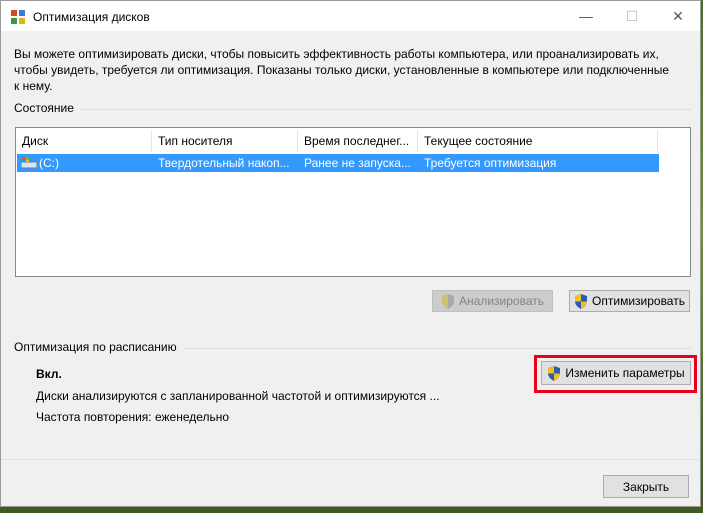 This screenshot has height=513, width=703. What do you see at coordinates (678, 16) in the screenshot?
I see `close-window-button: ✕` at bounding box center [678, 16].